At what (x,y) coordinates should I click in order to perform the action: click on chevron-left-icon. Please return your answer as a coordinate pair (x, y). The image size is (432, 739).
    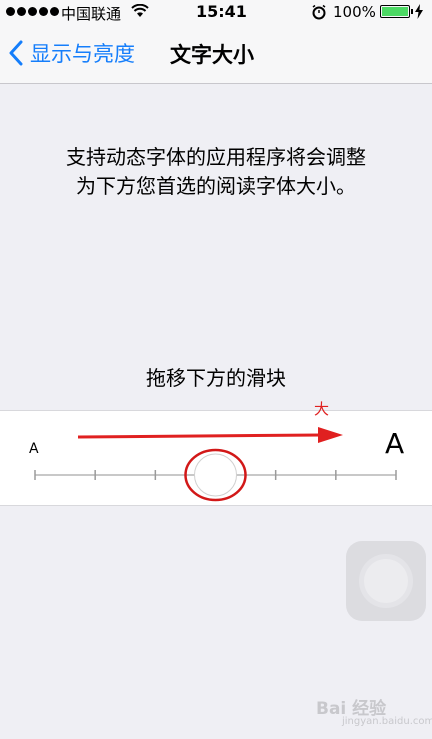
    Looking at the image, I should click on (16, 53).